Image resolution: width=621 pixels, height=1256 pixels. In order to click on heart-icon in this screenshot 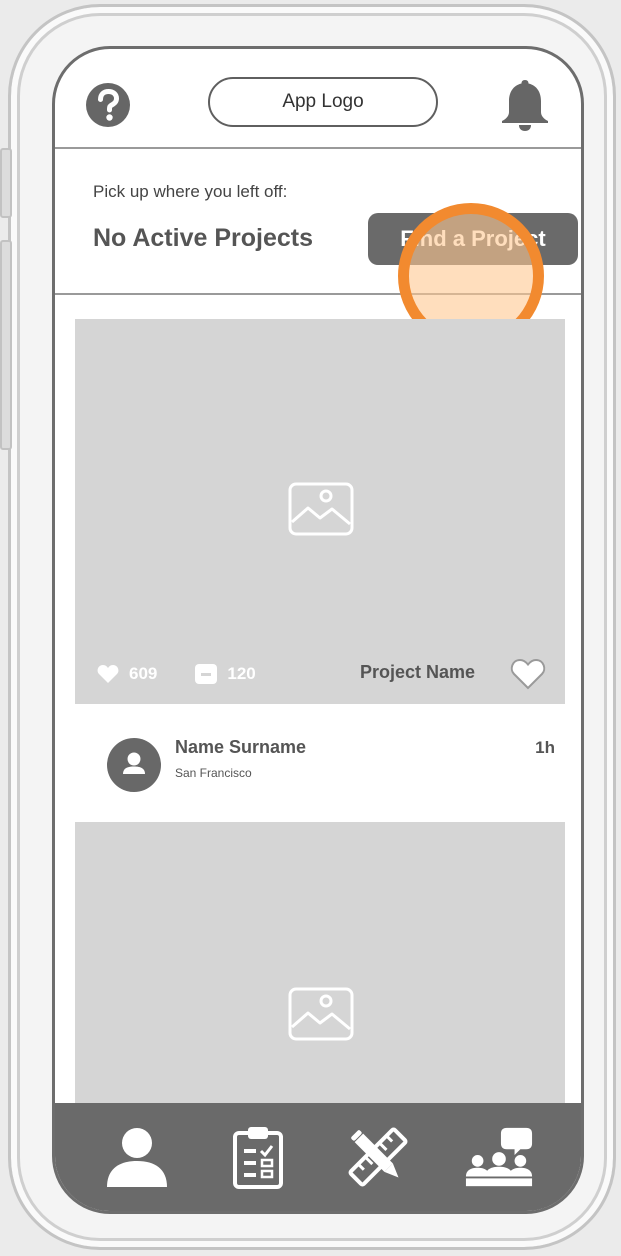, I will do `click(108, 674)`.